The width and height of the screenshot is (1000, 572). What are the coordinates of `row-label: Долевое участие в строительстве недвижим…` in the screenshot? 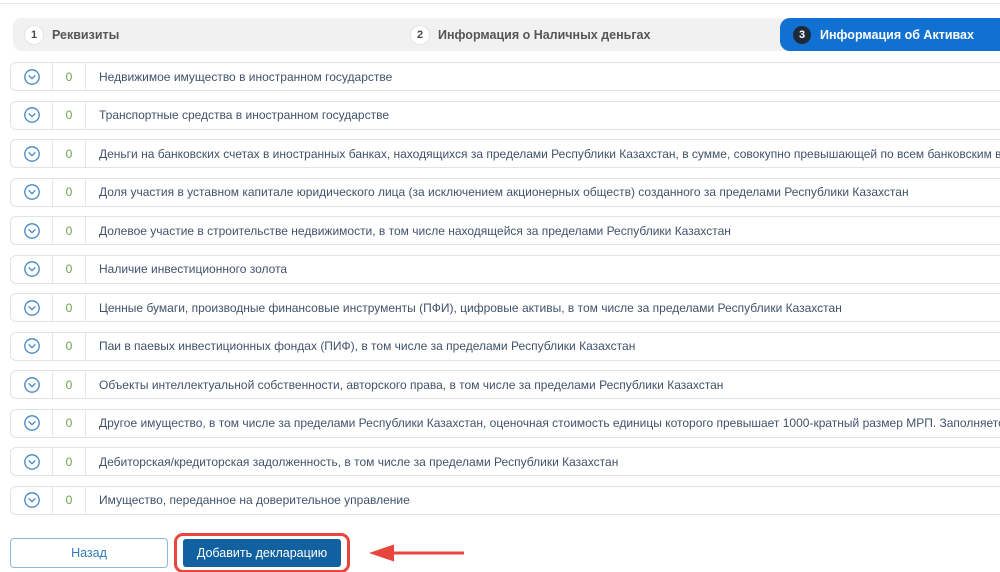 It's located at (415, 230).